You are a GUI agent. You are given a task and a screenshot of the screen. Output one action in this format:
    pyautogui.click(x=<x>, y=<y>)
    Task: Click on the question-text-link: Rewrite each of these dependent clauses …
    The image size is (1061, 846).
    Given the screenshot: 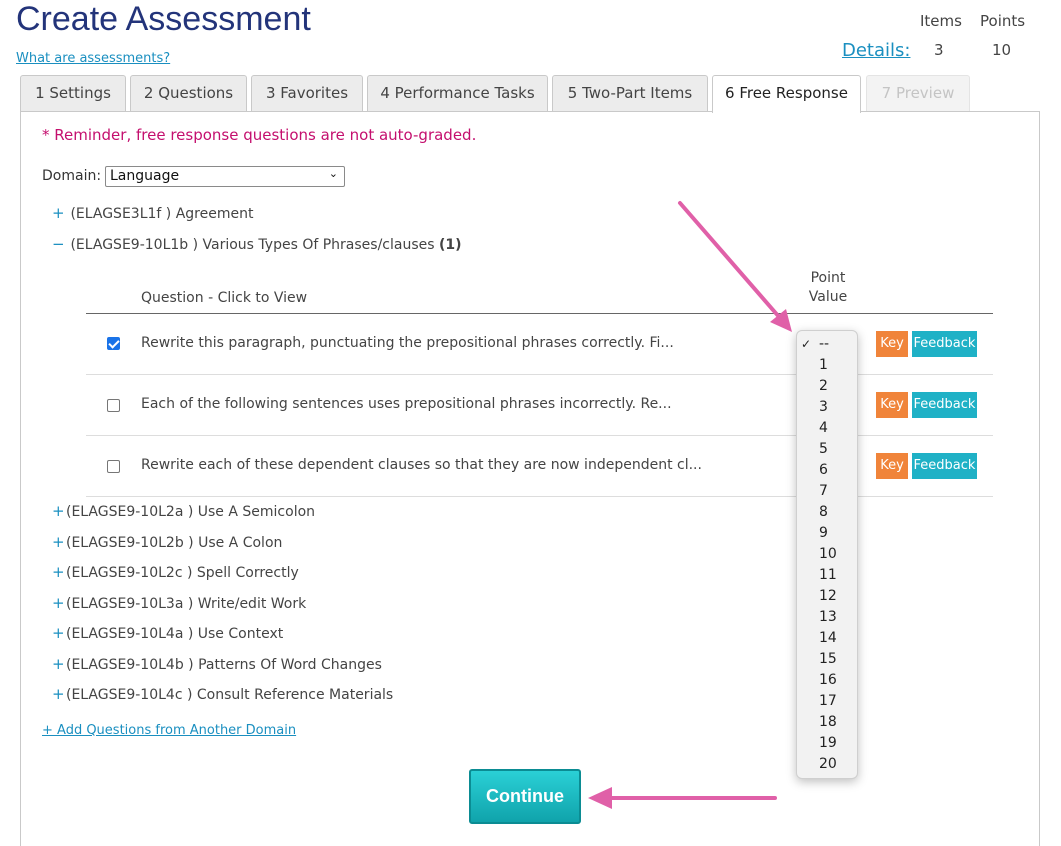 What is the action you would take?
    pyautogui.click(x=421, y=465)
    